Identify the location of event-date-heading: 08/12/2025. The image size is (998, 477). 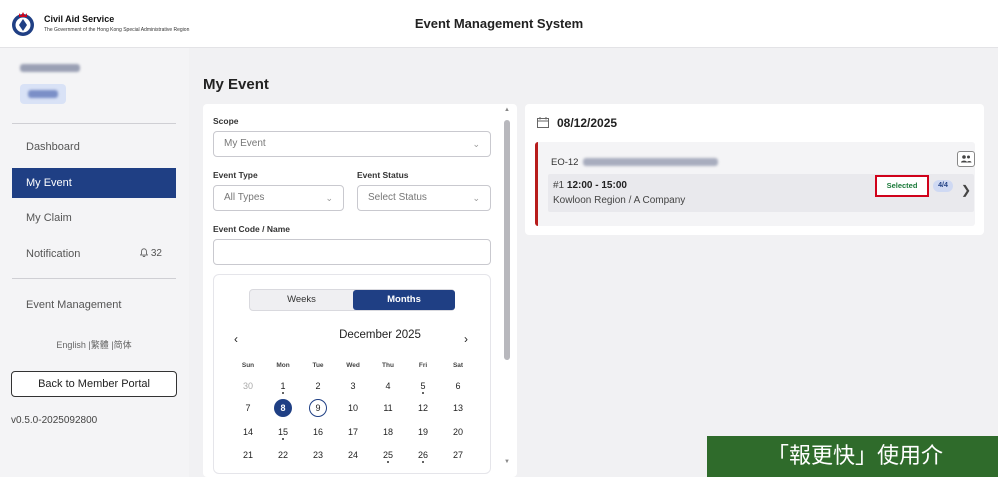
(587, 123).